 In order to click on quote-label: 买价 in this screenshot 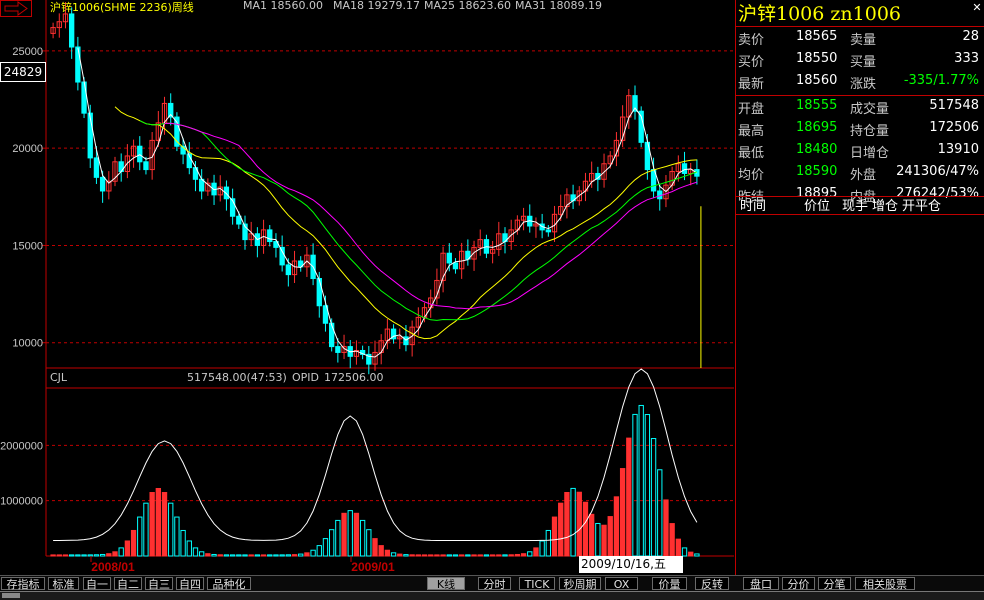, I will do `click(751, 62)`.